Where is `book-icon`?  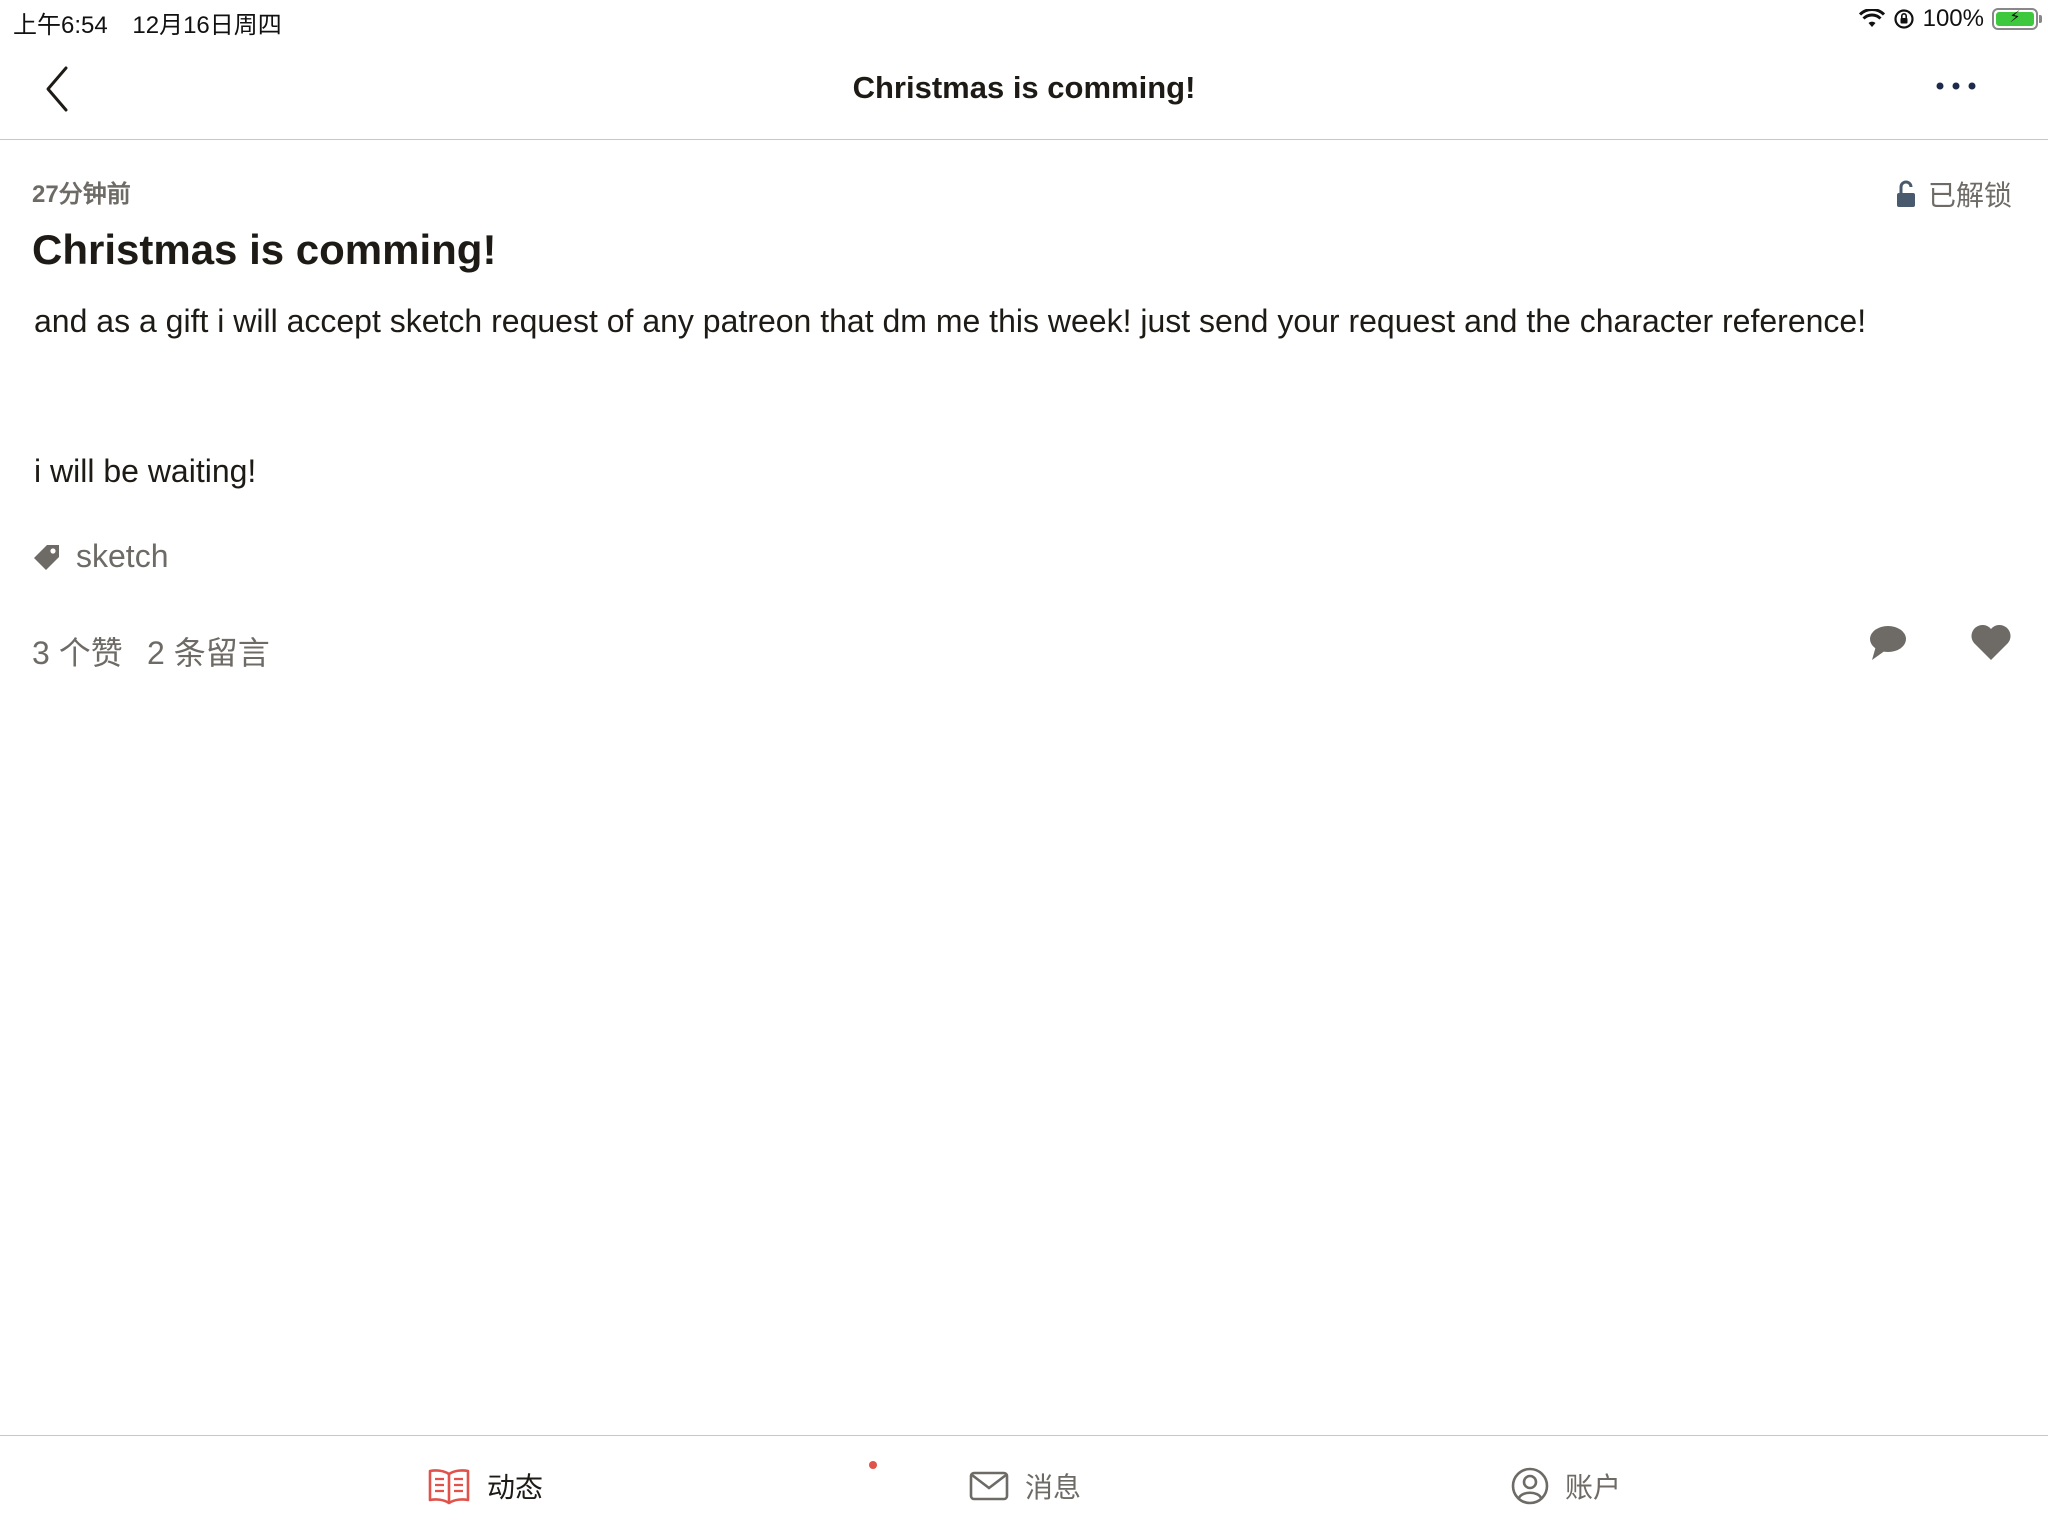
book-icon is located at coordinates (449, 1487).